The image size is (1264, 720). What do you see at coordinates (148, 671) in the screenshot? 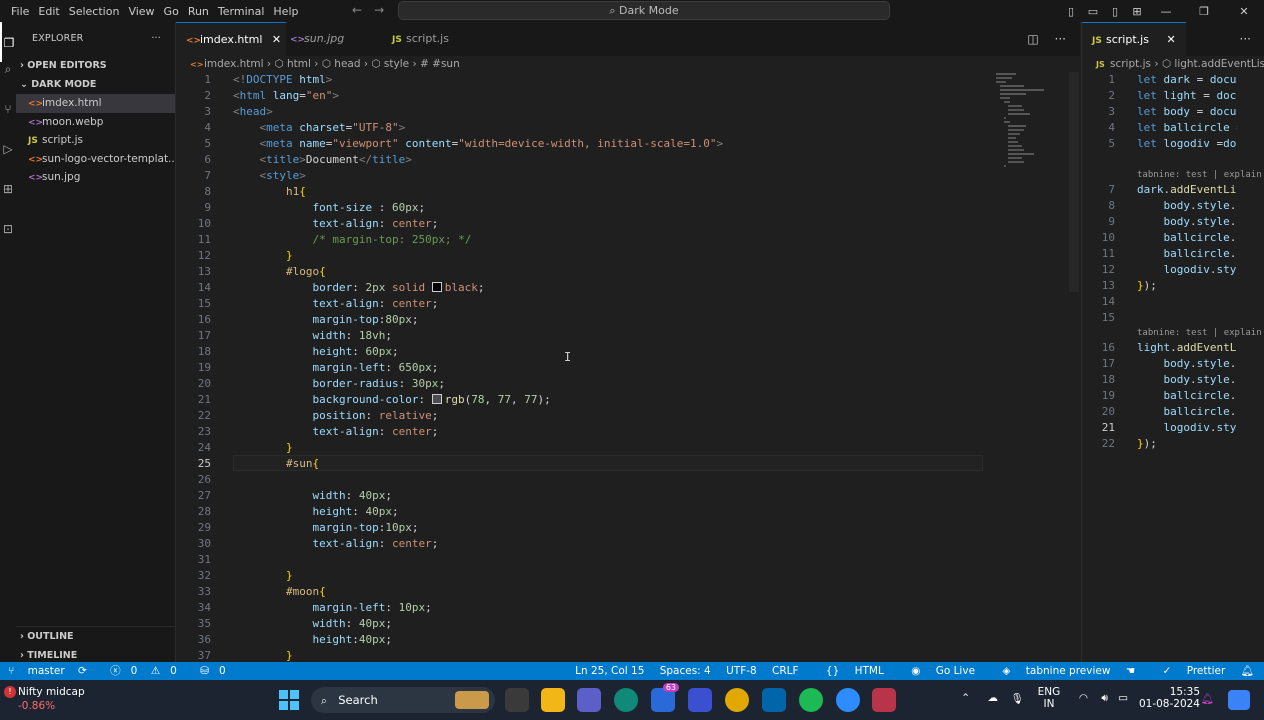
I see `problems-indicator: ⓧ 0 ⚠ 0` at bounding box center [148, 671].